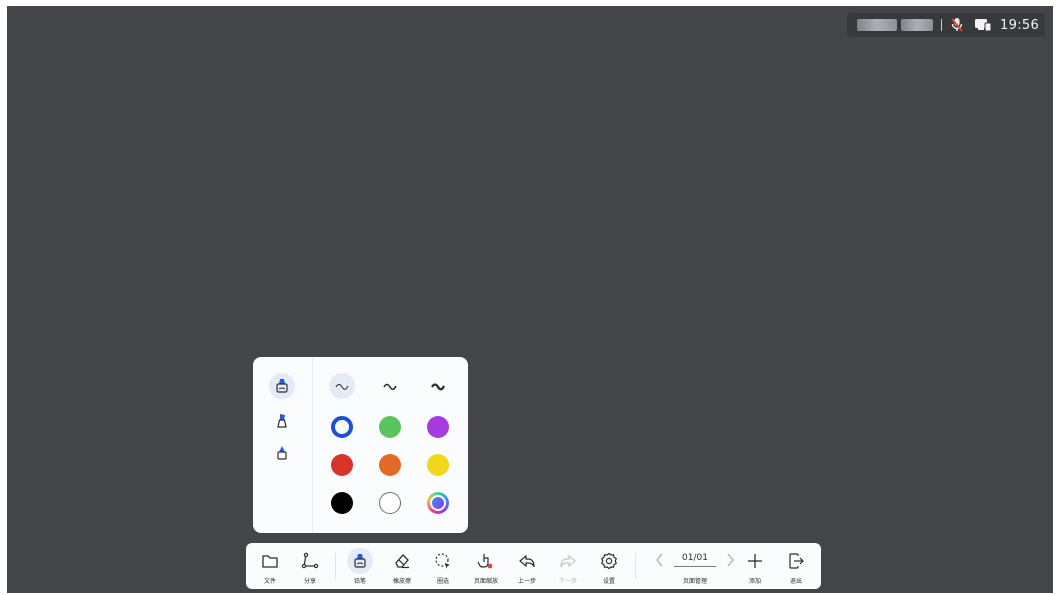 The image size is (1058, 595). I want to click on redo-button: 下一步, so click(568, 566).